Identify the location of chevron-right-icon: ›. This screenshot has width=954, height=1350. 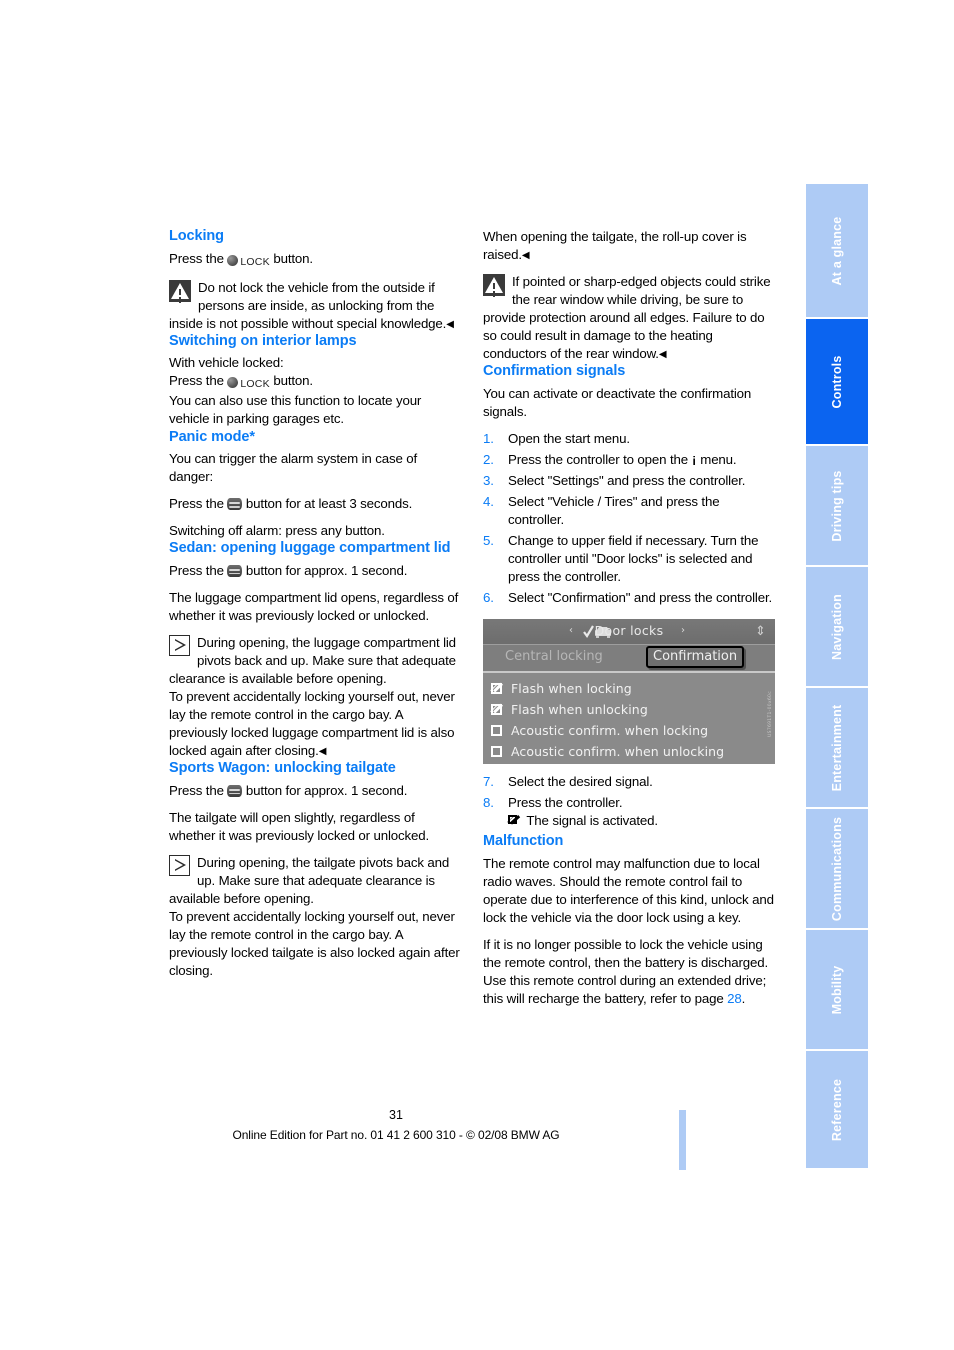
(683, 630).